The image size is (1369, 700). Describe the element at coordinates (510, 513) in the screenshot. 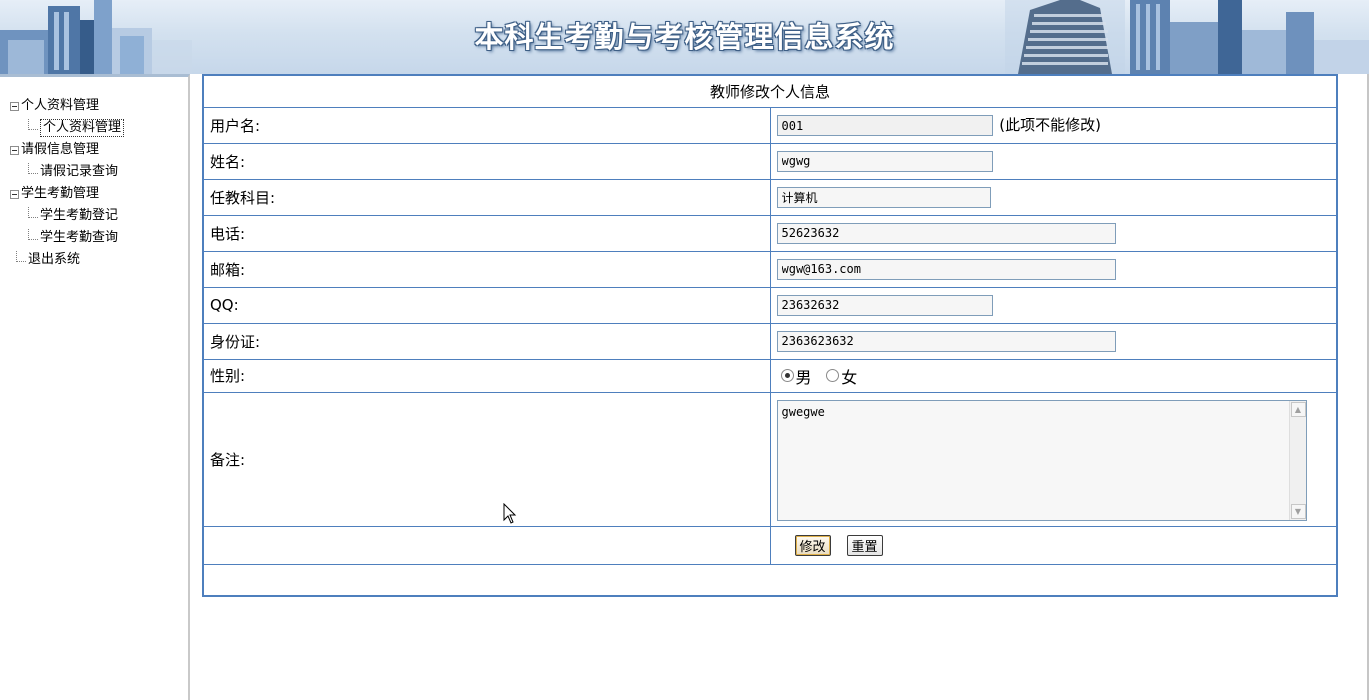

I see `mouse-pointer-icon` at that location.